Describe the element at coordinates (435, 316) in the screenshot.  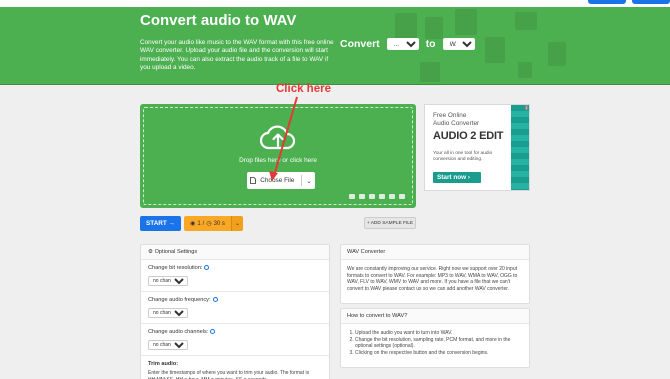
I see `how-to-title: How to convert to WAV?` at that location.